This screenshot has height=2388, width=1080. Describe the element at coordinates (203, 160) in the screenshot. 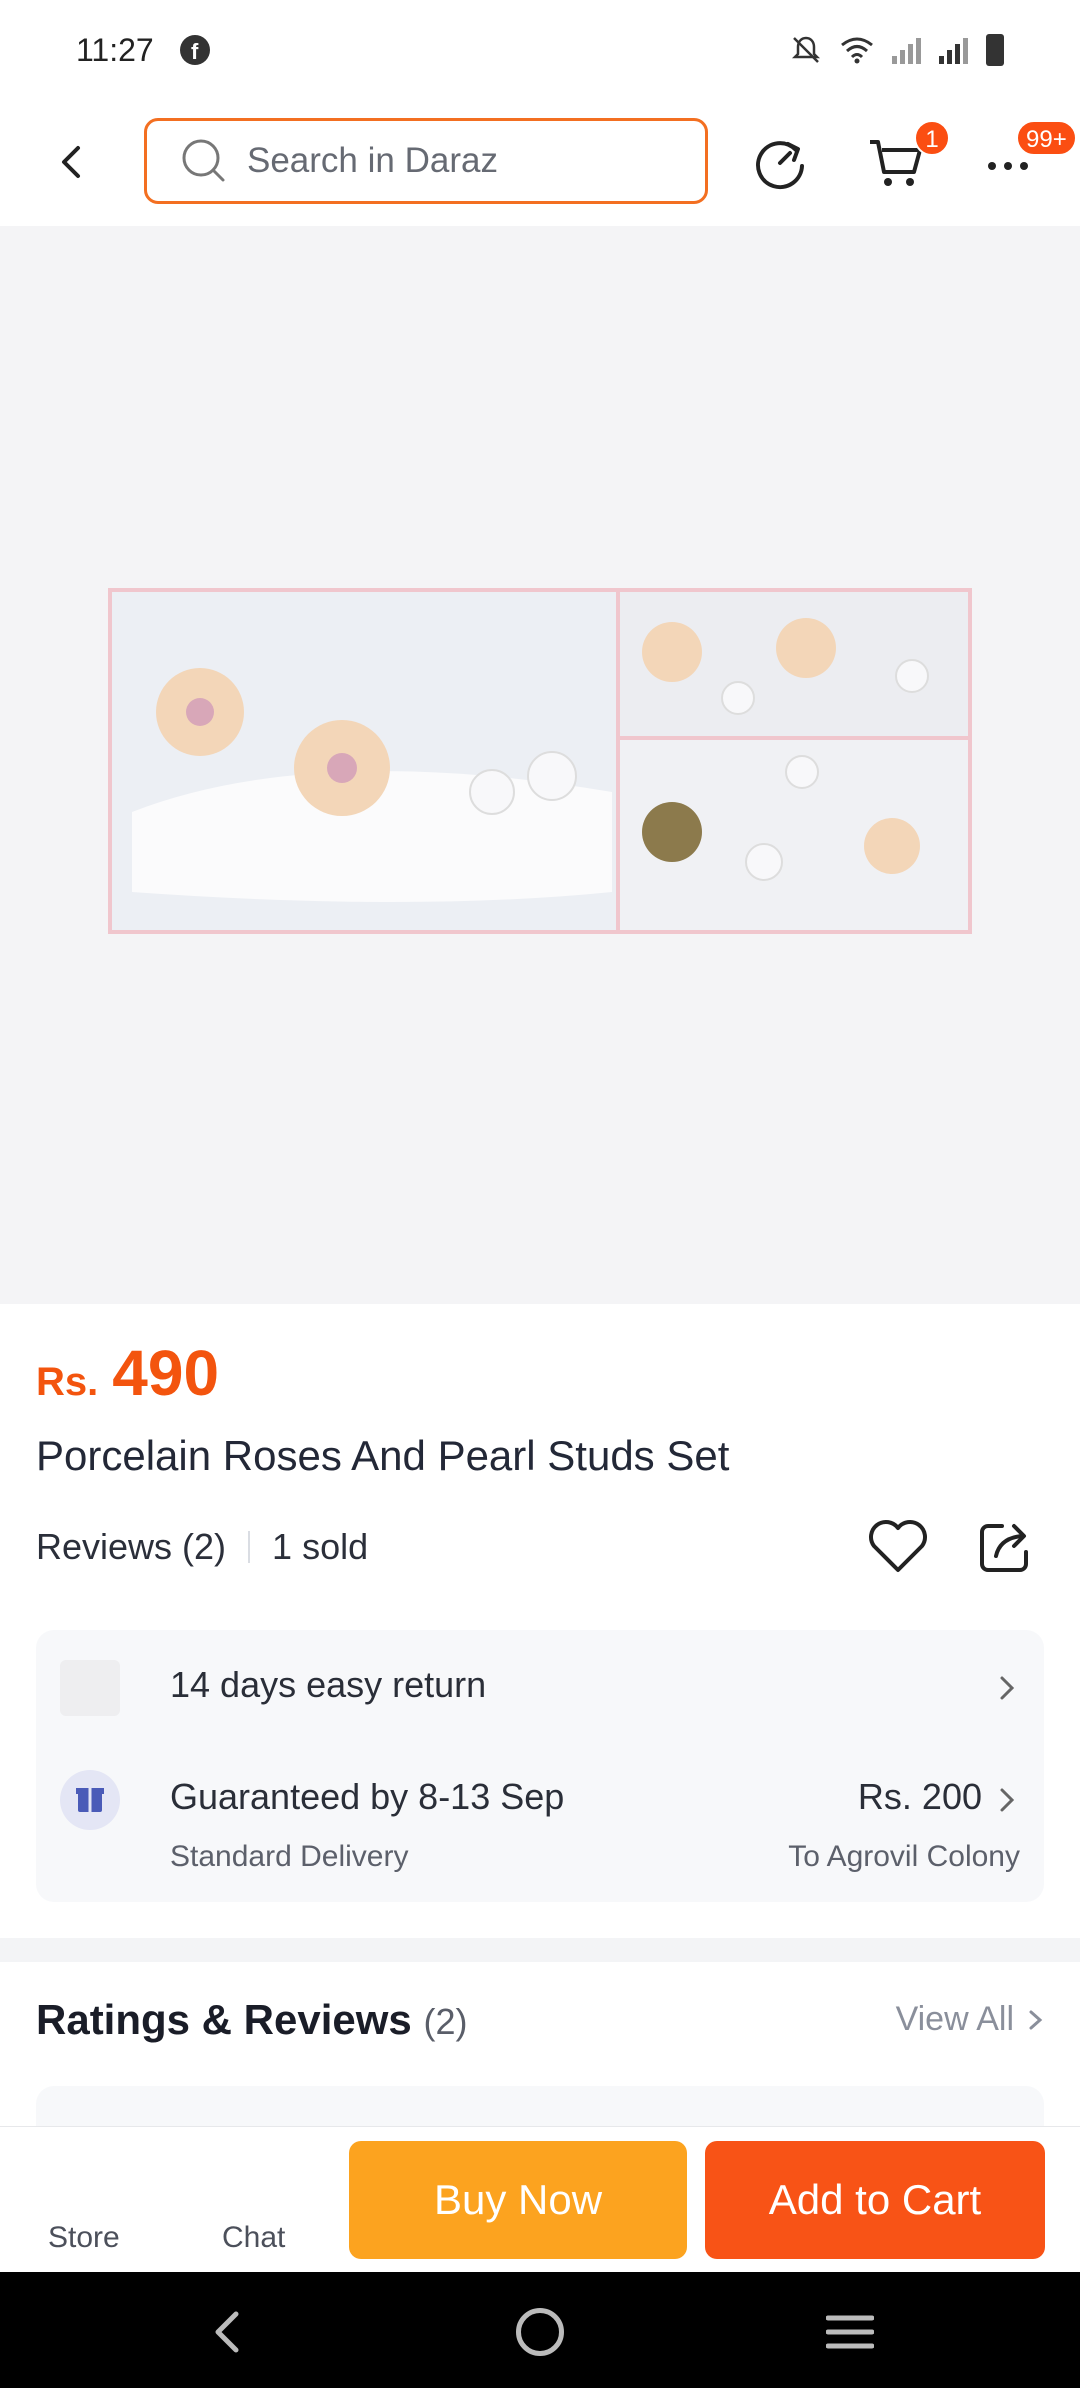

I see `search-icon` at that location.